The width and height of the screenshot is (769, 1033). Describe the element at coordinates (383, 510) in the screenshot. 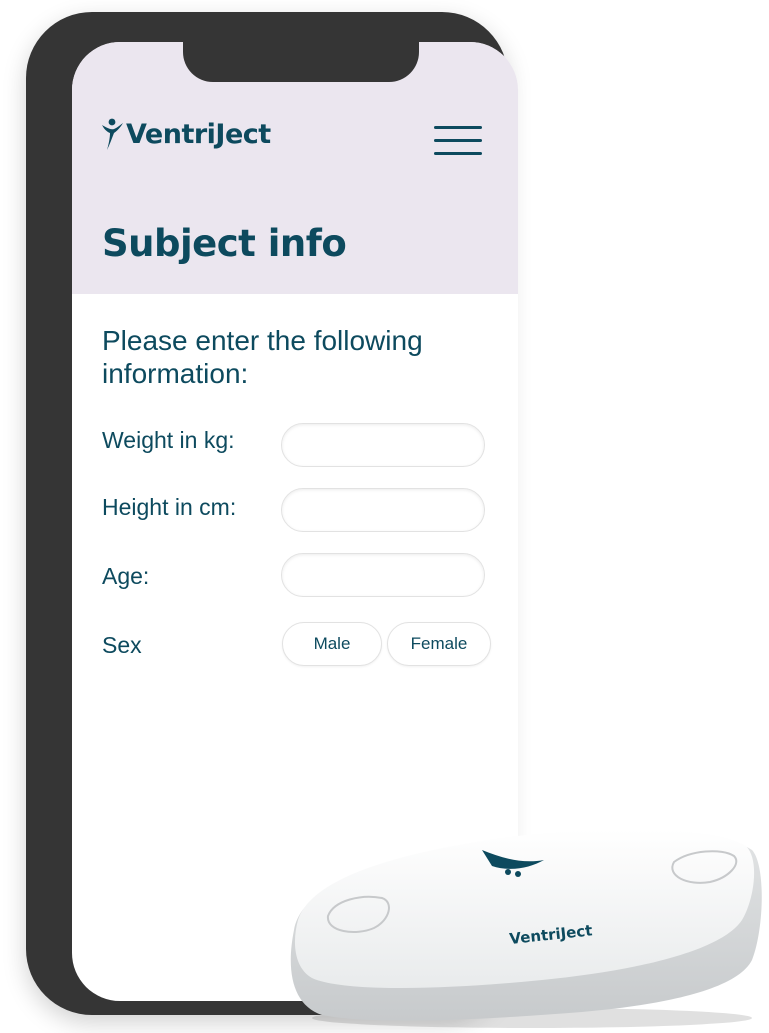

I see `height-input` at that location.